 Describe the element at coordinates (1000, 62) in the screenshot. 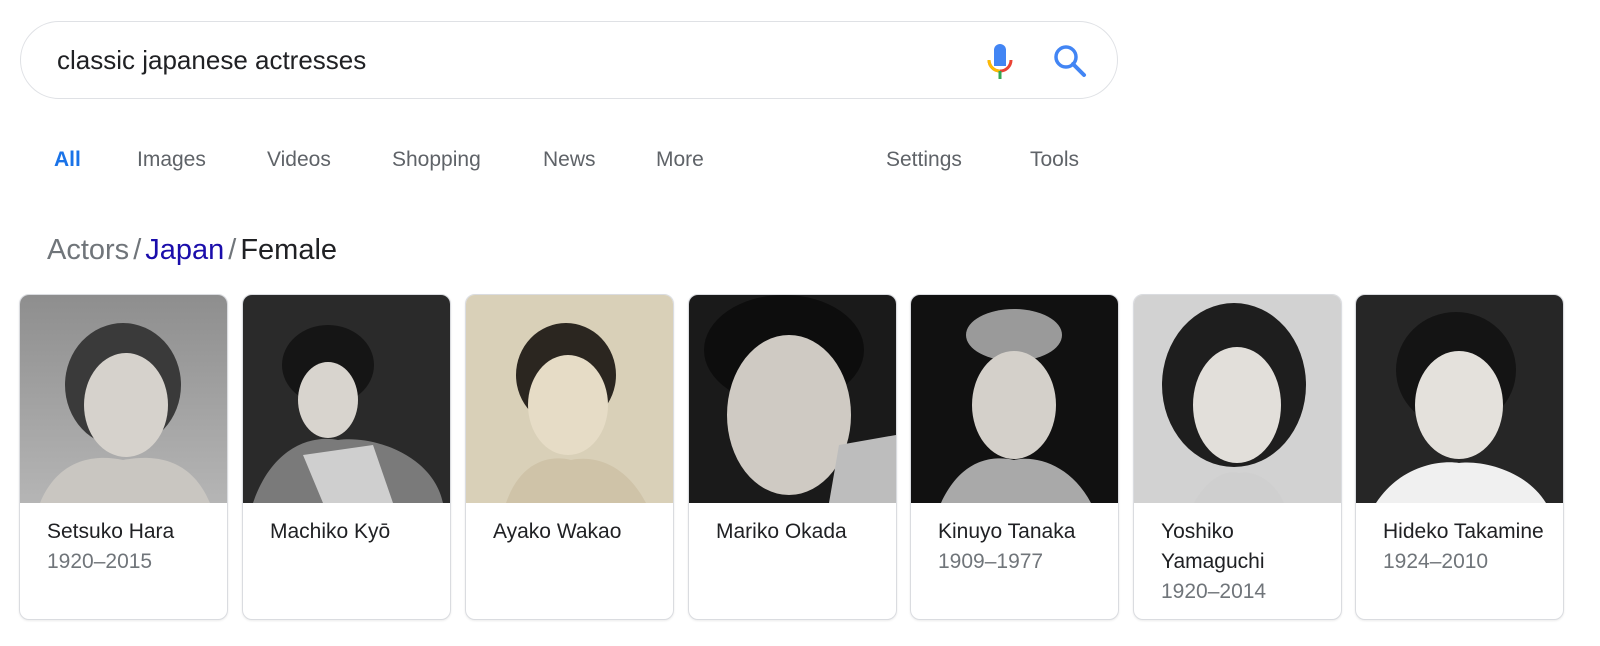

I see `microphone-icon` at that location.